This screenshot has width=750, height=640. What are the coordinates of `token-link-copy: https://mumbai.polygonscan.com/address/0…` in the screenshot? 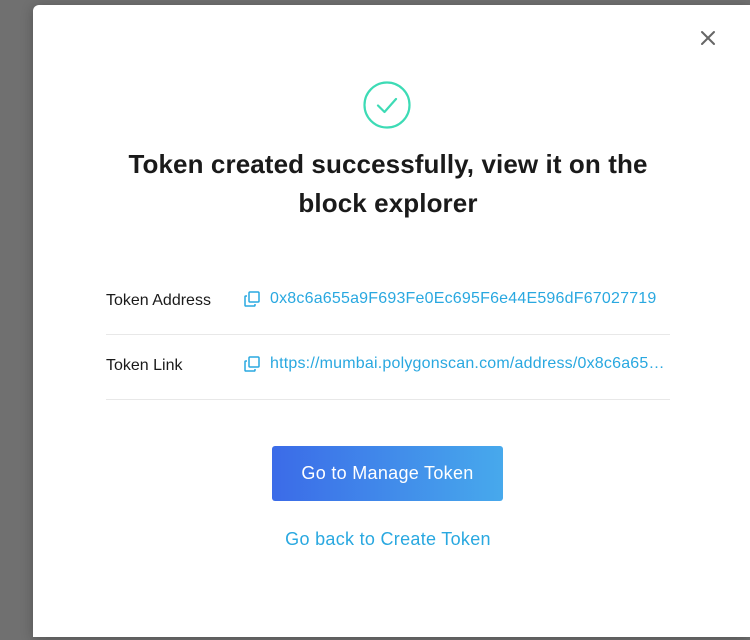 It's located at (456, 364).